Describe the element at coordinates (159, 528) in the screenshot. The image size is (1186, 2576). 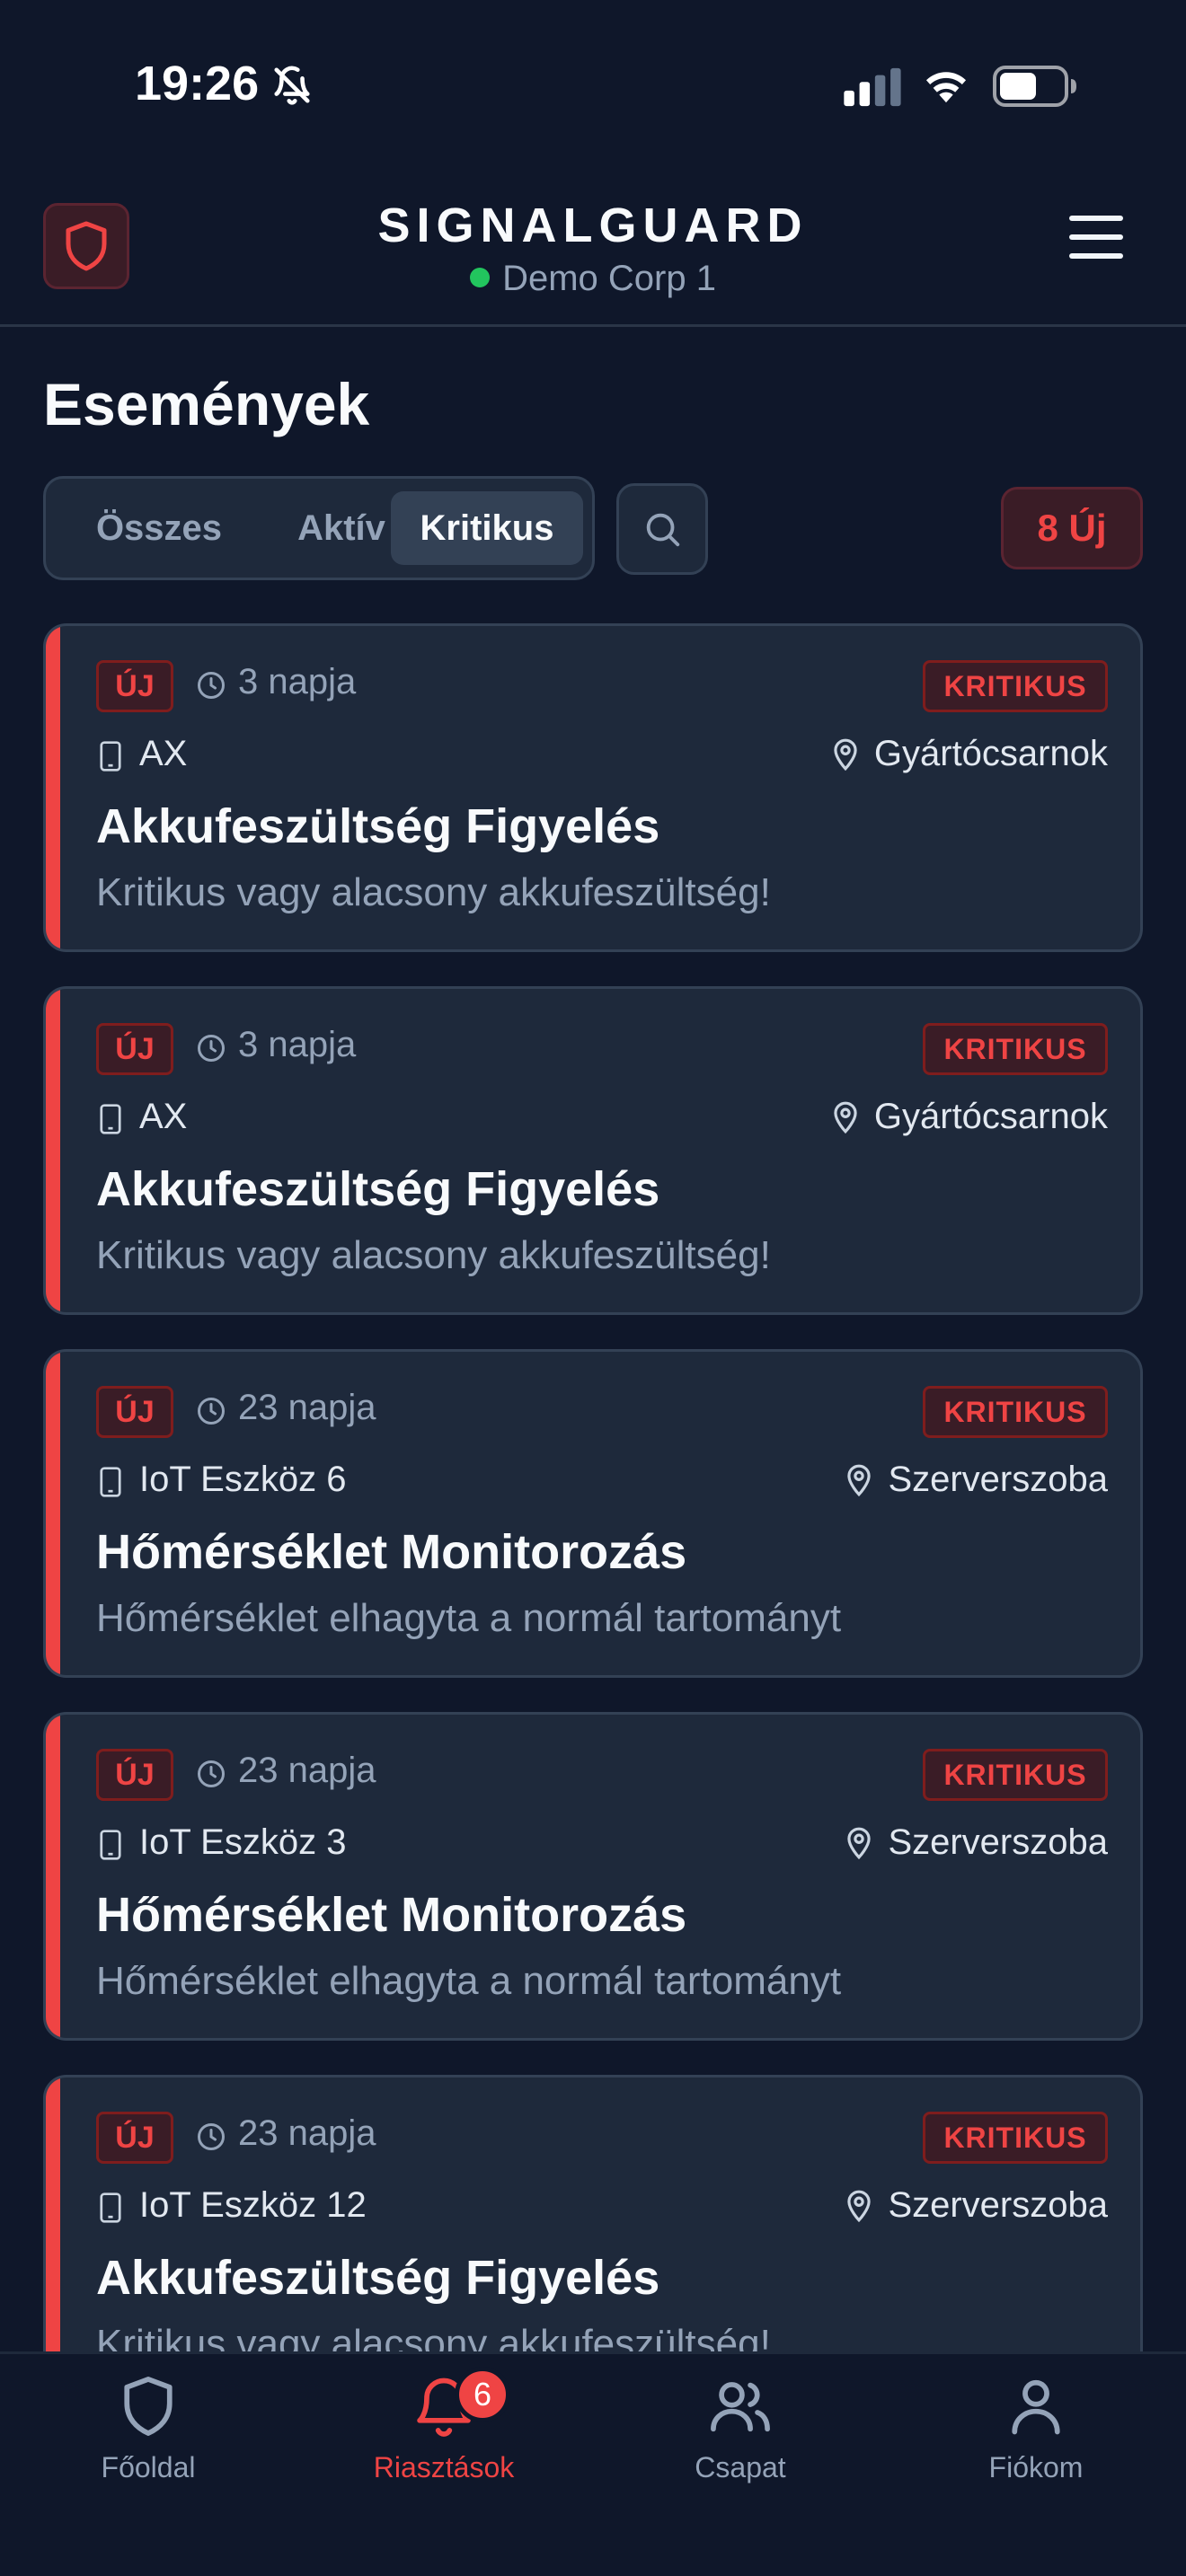
I see `tab-all: Összes` at that location.